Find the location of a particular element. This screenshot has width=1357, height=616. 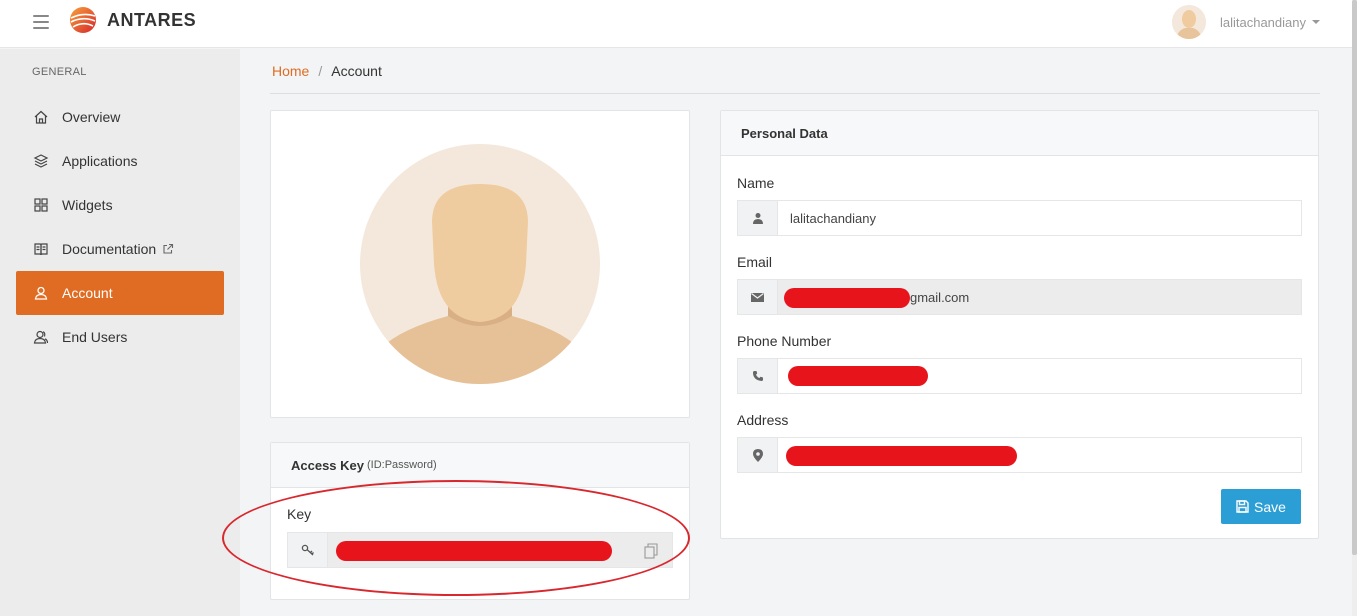

key-label: Key is located at coordinates (299, 514).